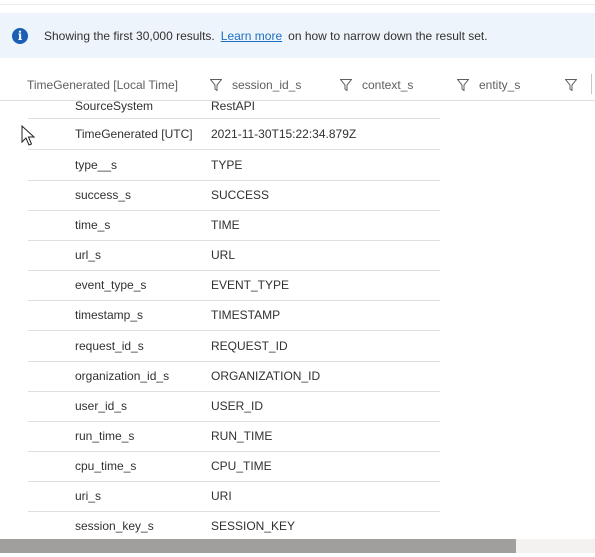 This screenshot has width=595, height=557. I want to click on field-value: CPU_TIME, so click(241, 466).